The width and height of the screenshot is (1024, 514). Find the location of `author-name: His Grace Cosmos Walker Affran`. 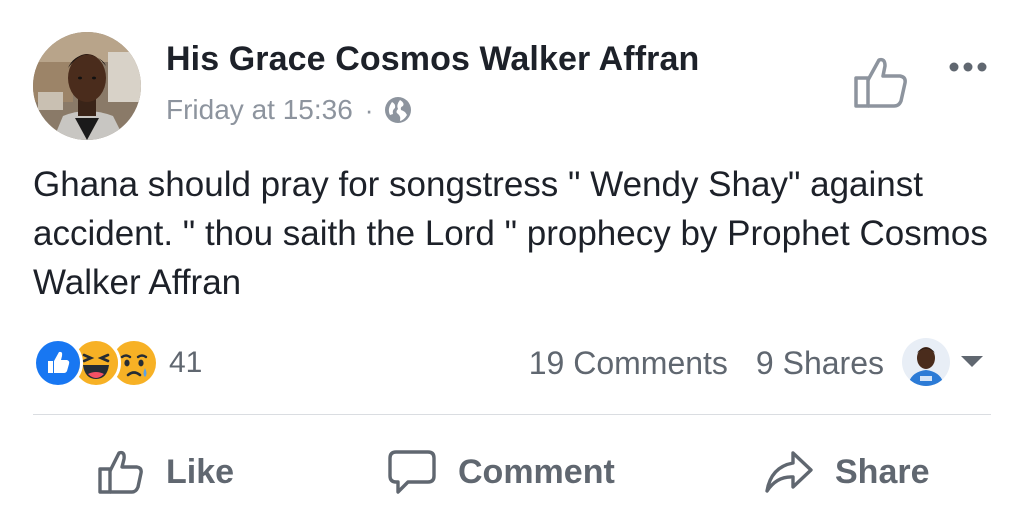

author-name: His Grace Cosmos Walker Affran is located at coordinates (432, 59).